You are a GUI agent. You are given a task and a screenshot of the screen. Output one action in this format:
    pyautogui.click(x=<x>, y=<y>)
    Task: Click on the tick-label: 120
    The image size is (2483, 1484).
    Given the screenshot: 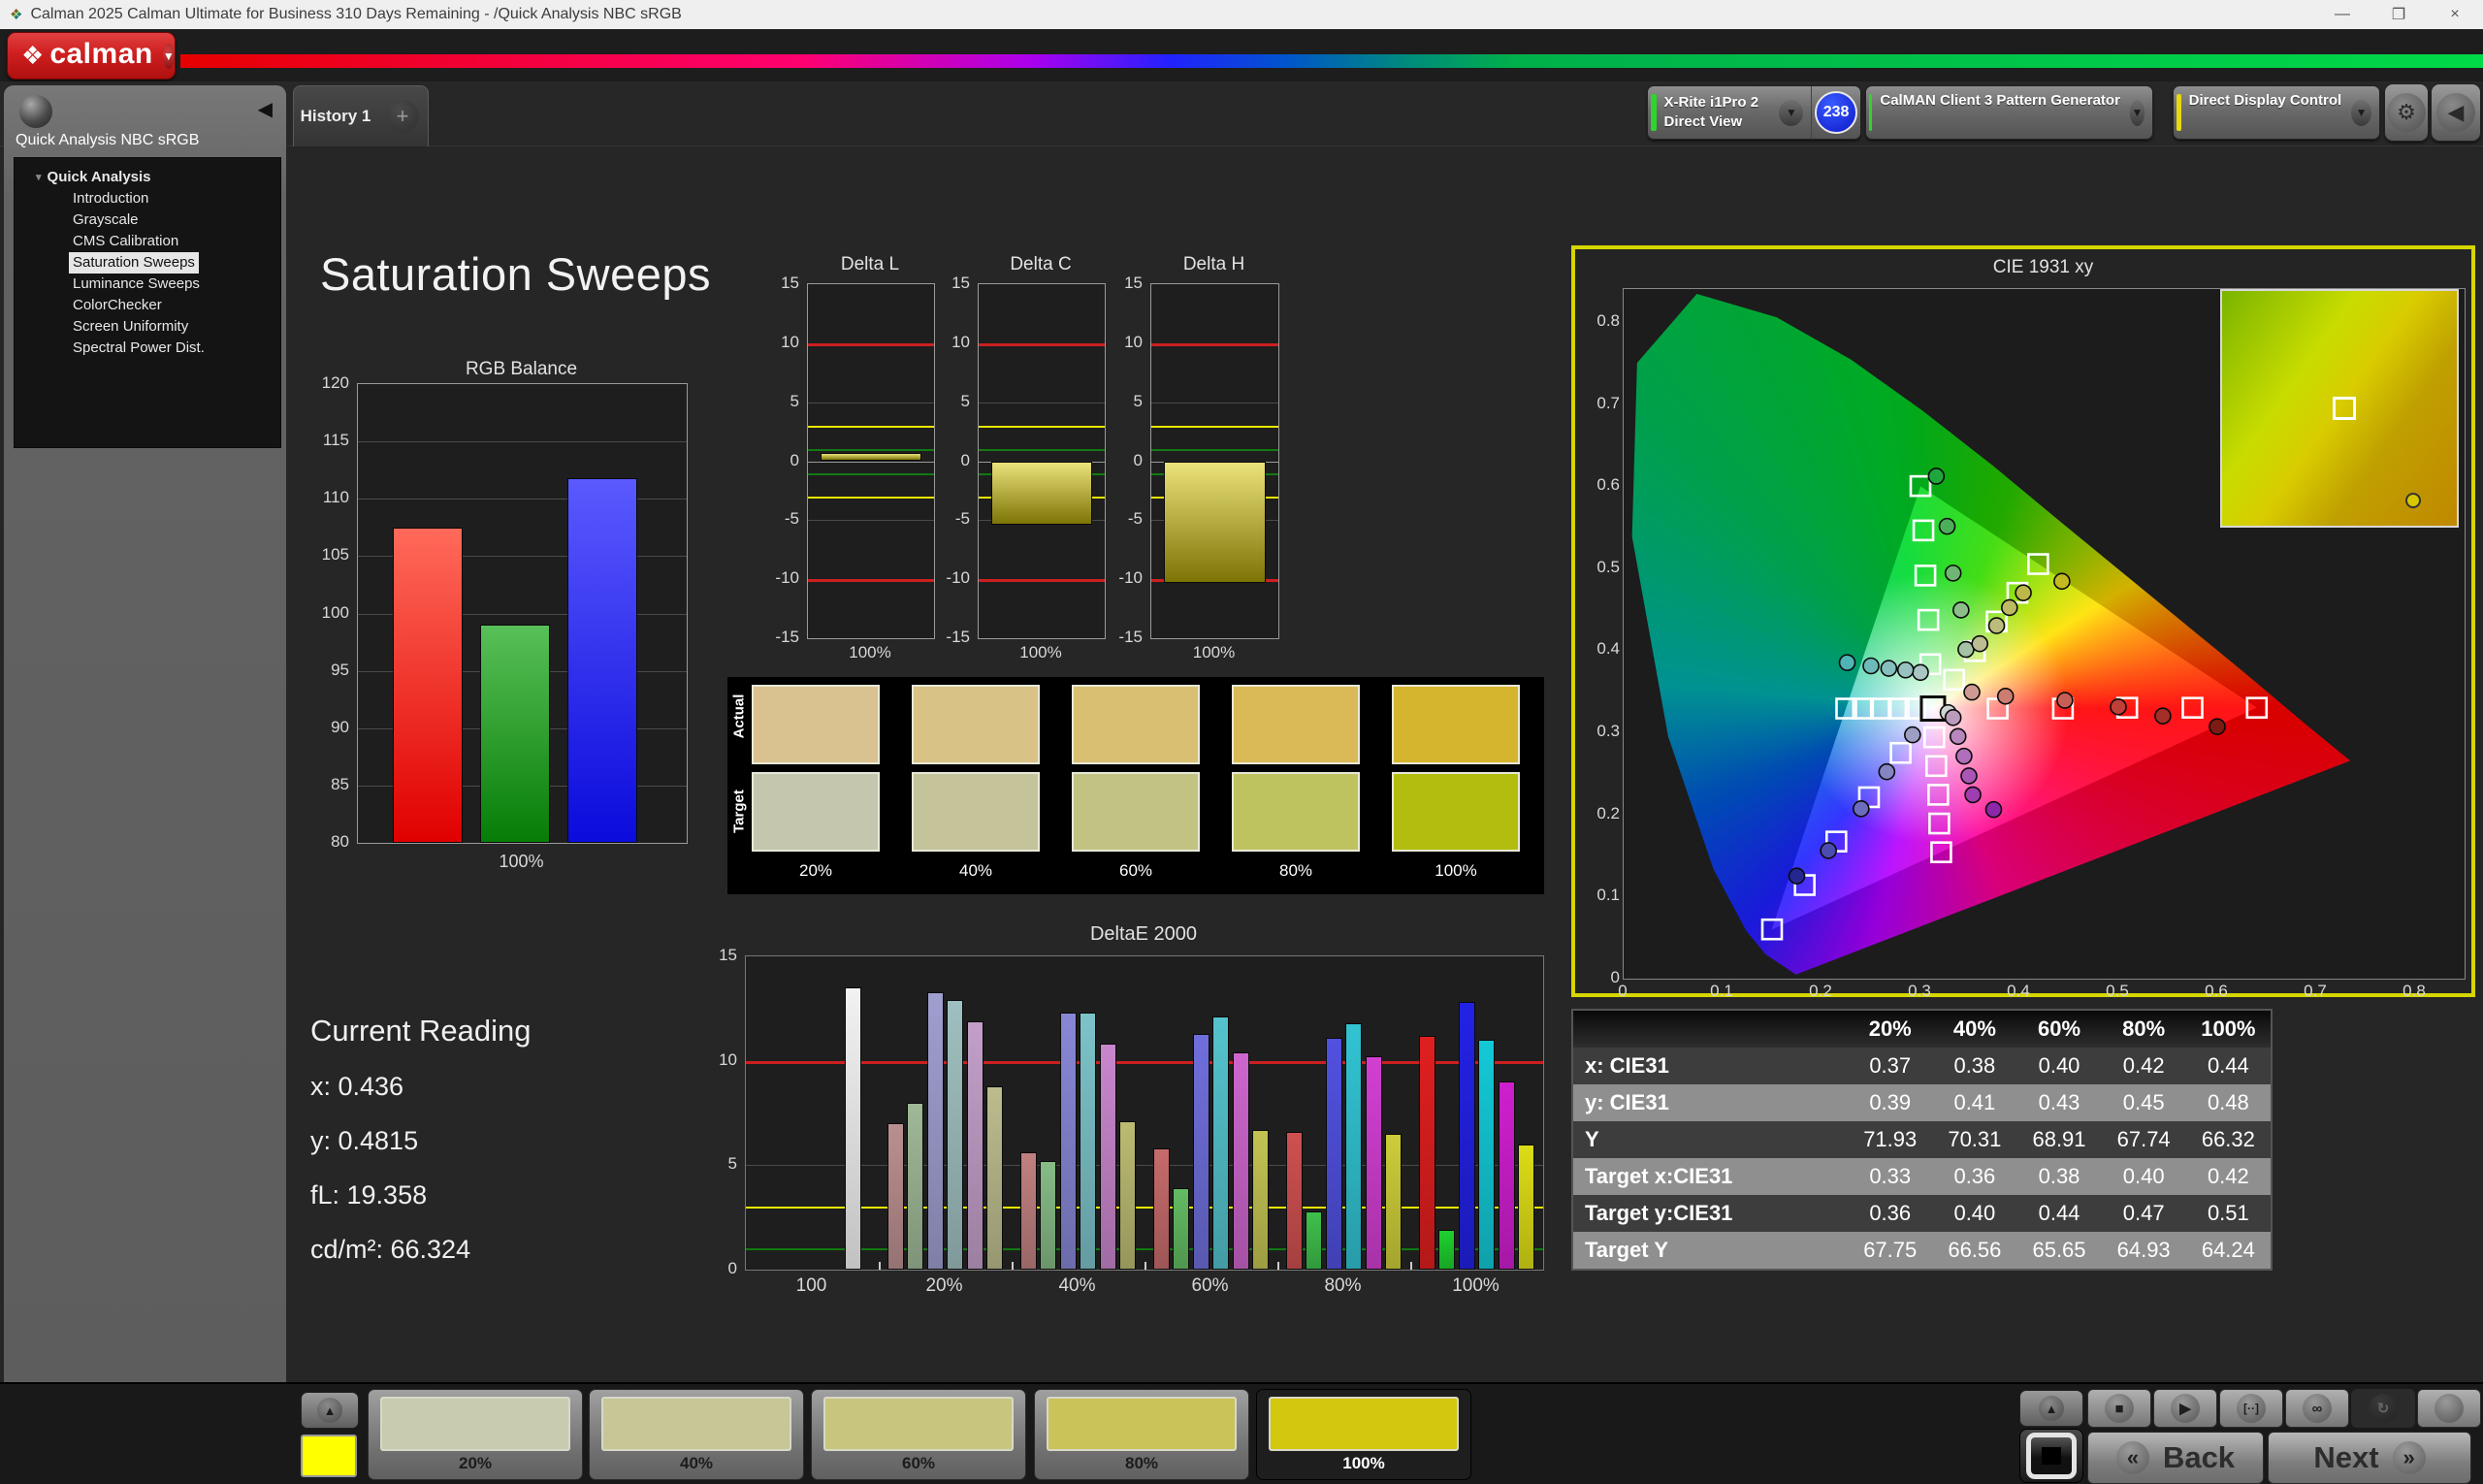 What is the action you would take?
    pyautogui.click(x=335, y=382)
    